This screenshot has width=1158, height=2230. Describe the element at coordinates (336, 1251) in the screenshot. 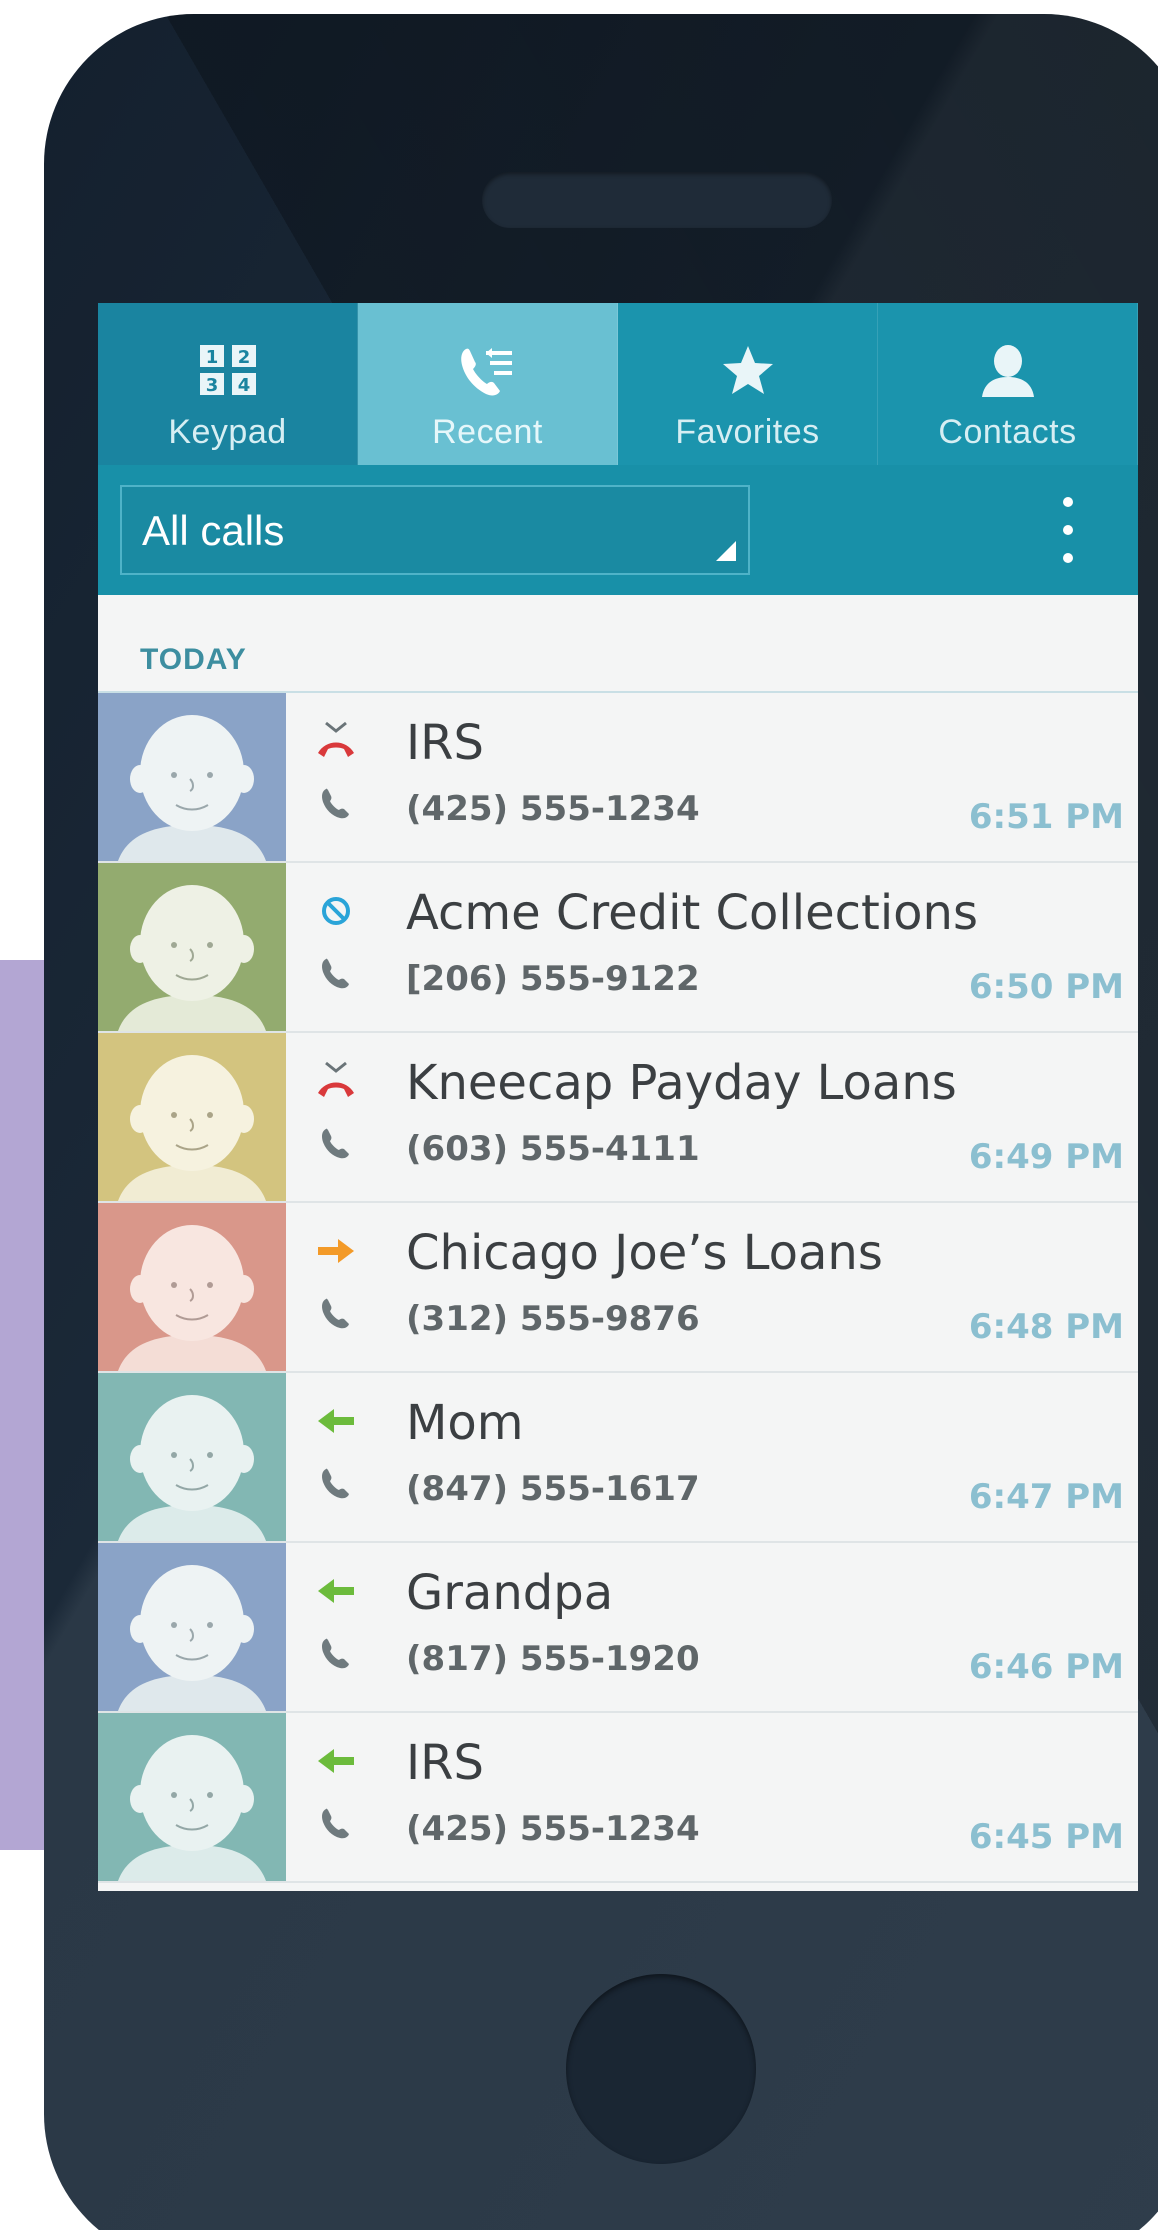

I see `outgoing-call-icon` at that location.